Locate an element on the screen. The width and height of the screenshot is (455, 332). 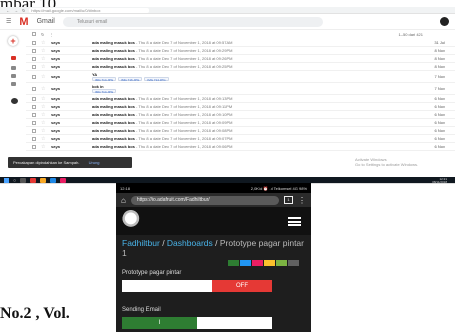
adafruit-io-logo-icon is located at coordinates (133, 221).